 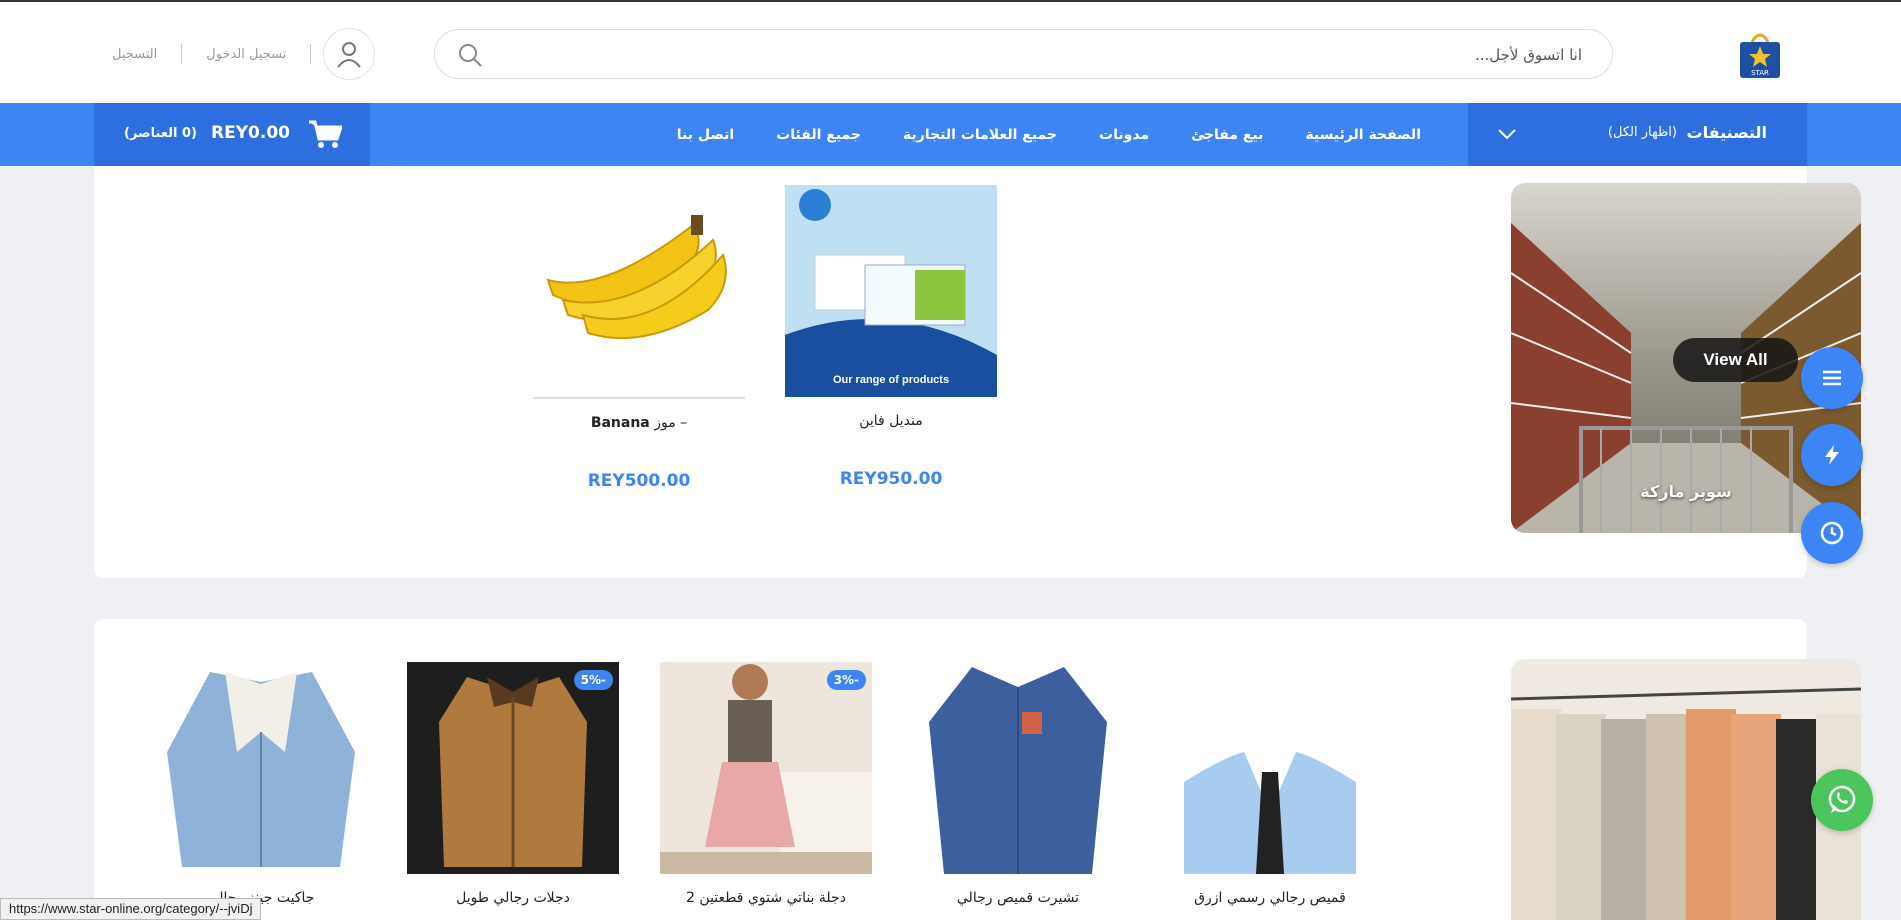 I want to click on product-price: REY500.00, so click(x=639, y=481).